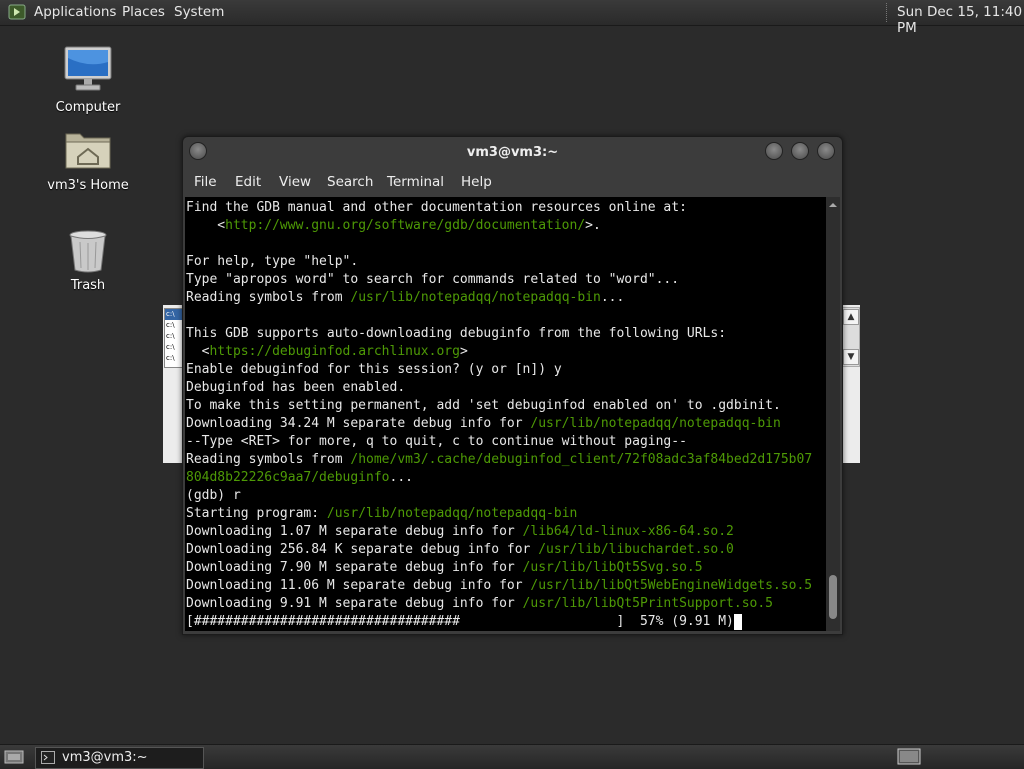 The width and height of the screenshot is (1024, 769). What do you see at coordinates (593, 225) in the screenshot?
I see `terminal-text: >.` at bounding box center [593, 225].